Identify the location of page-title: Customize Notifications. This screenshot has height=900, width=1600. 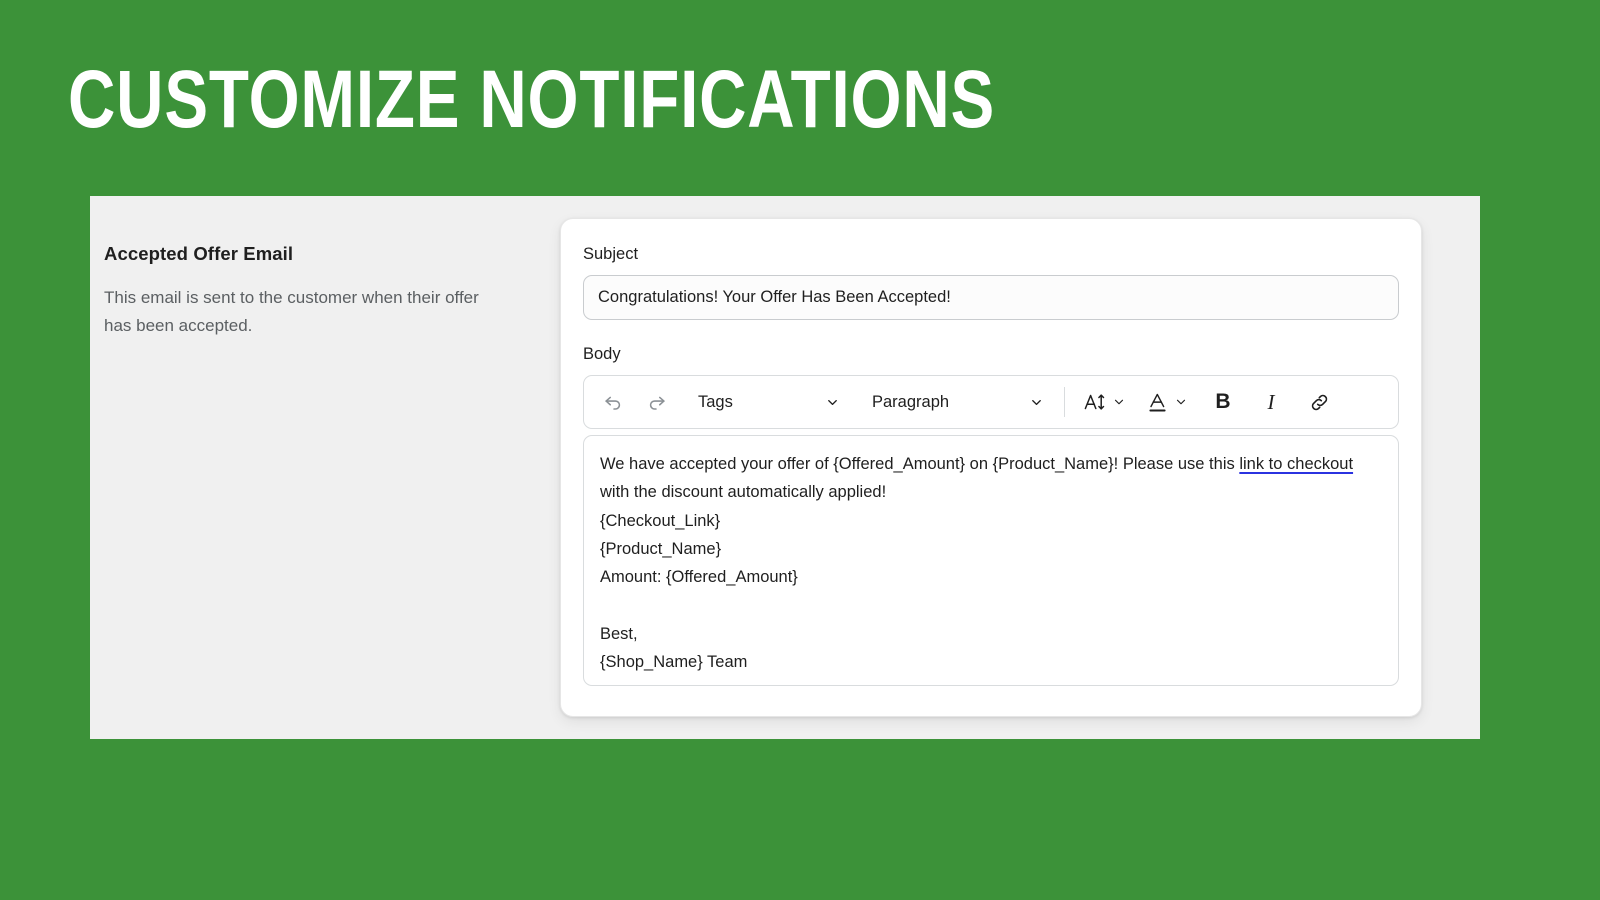
(532, 99).